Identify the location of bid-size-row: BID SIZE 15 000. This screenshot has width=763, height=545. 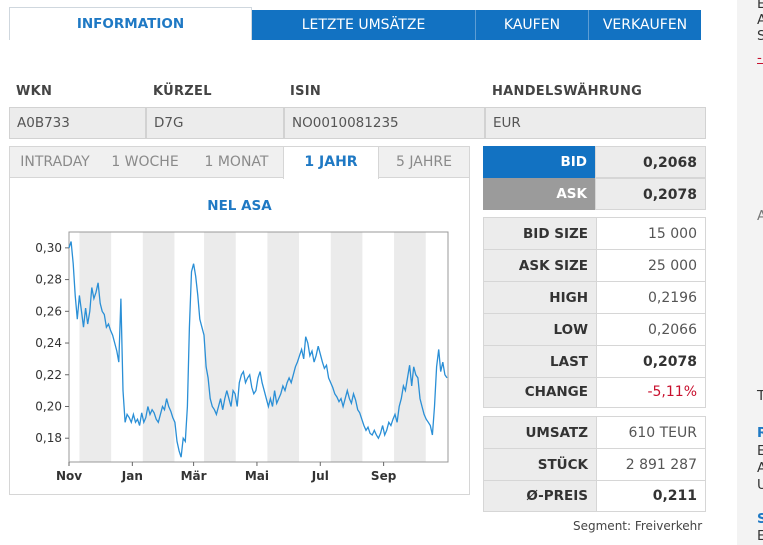
(594, 234).